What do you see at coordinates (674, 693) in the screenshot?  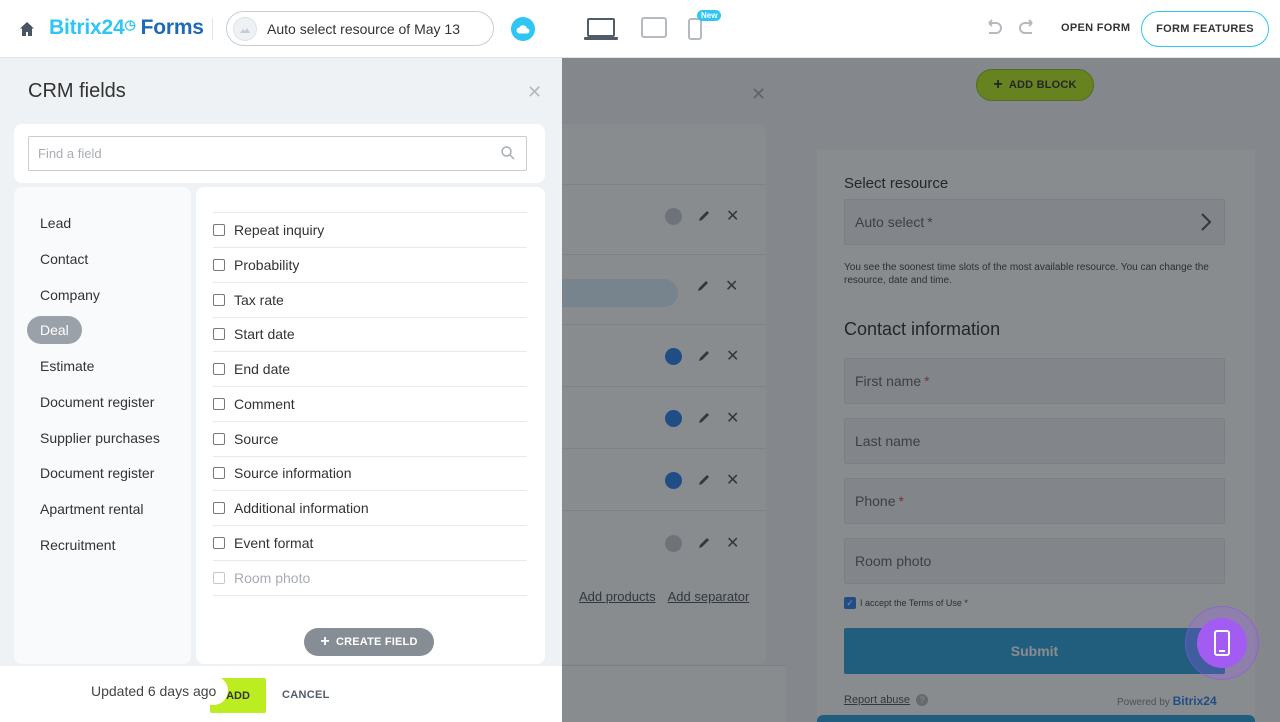 I see `list-footer` at bounding box center [674, 693].